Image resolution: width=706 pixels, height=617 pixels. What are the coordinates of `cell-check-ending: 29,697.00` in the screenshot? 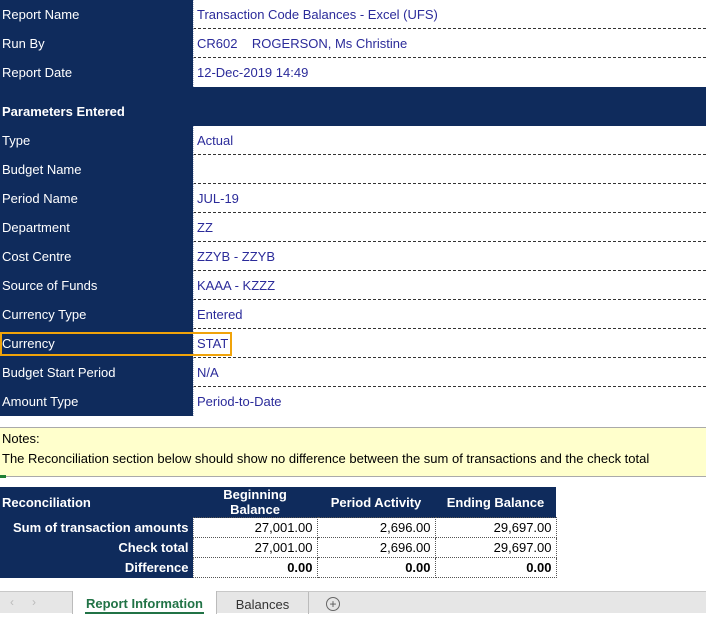 It's located at (495, 547).